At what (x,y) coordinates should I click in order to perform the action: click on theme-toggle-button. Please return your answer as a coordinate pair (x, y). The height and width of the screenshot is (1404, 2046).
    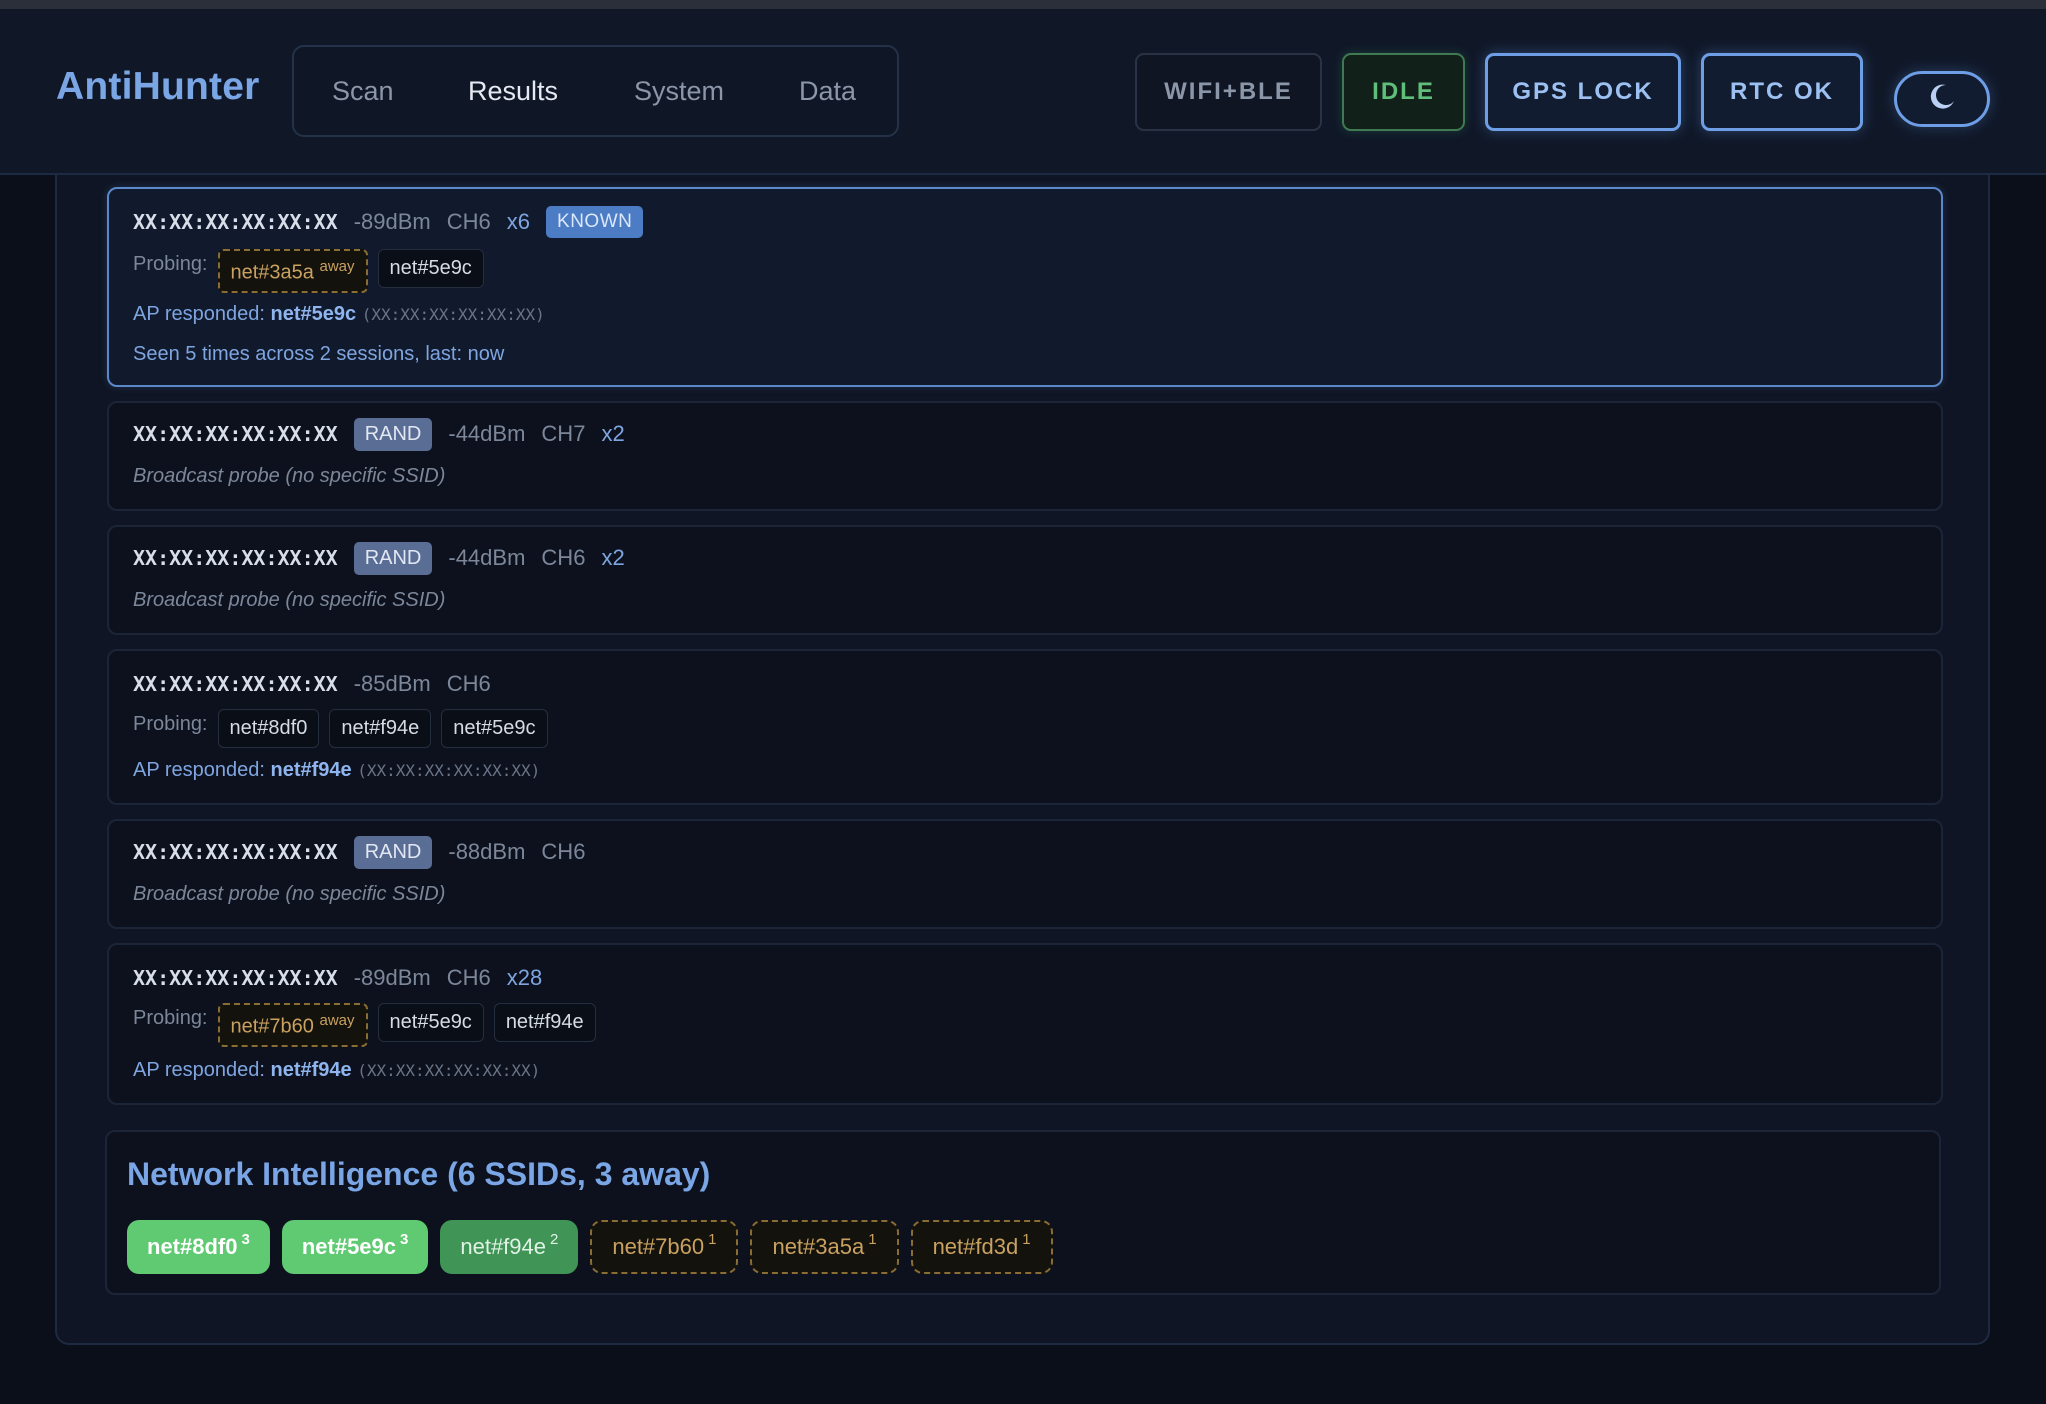
    Looking at the image, I should click on (1942, 99).